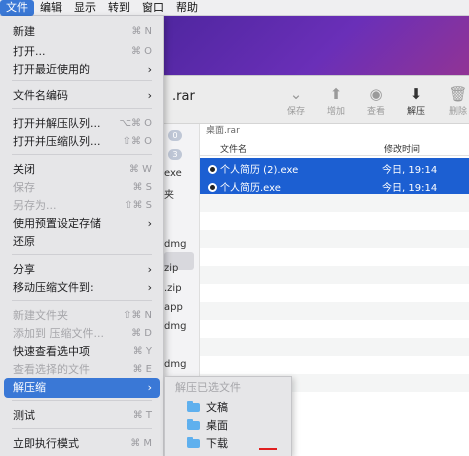 This screenshot has width=469, height=456. What do you see at coordinates (24, 269) in the screenshot?
I see `menu-item-label: 分享` at bounding box center [24, 269].